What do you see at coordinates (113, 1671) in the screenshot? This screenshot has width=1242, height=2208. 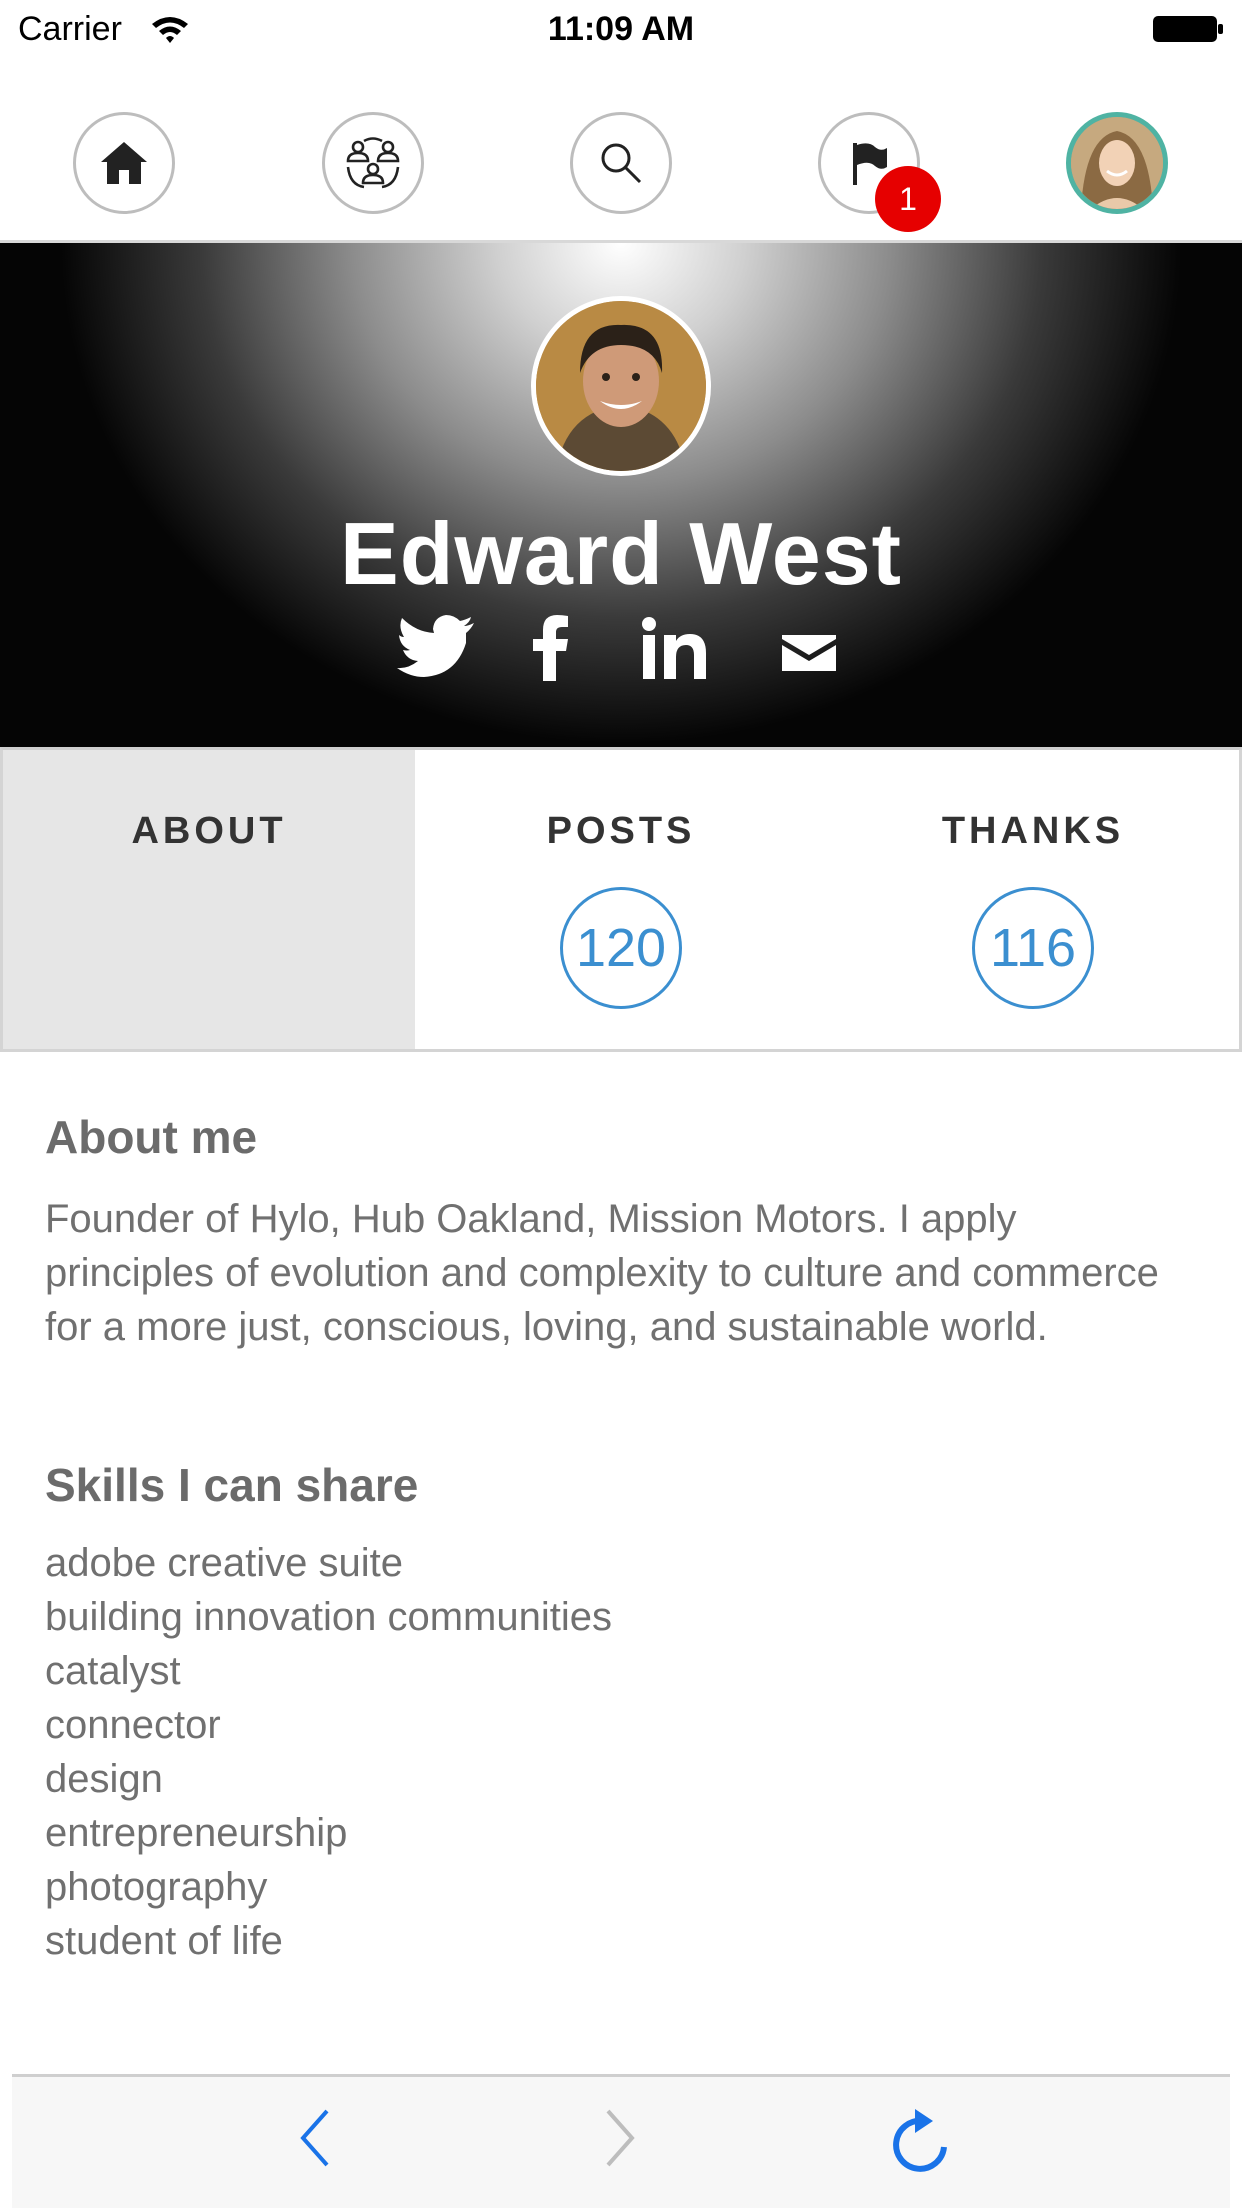 I see `skill-item: catalyst` at bounding box center [113, 1671].